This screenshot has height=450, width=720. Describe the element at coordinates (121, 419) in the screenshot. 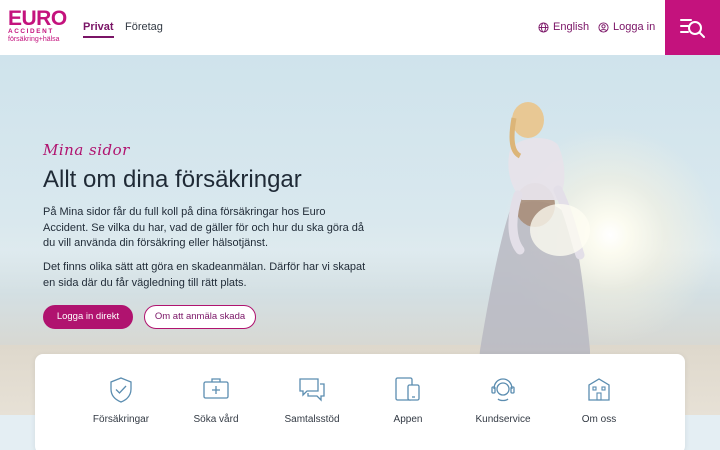

I see `quick-link-label: Försäkringar` at that location.